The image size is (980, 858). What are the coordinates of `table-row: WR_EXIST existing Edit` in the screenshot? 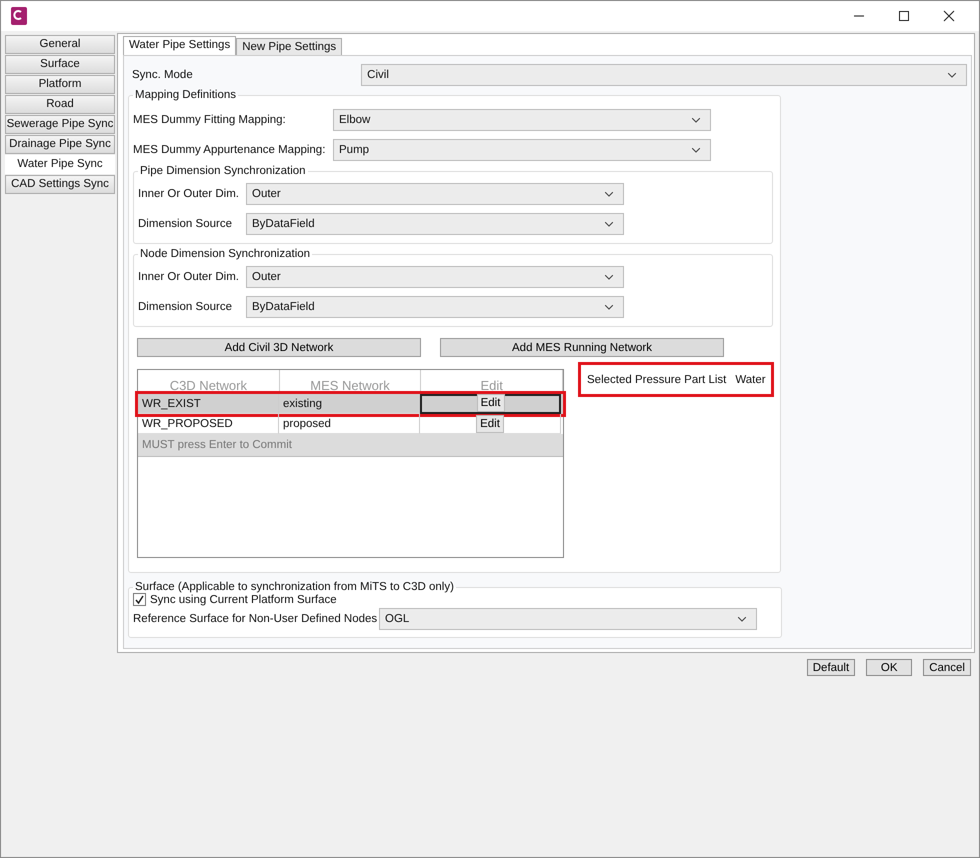 It's located at (350, 404).